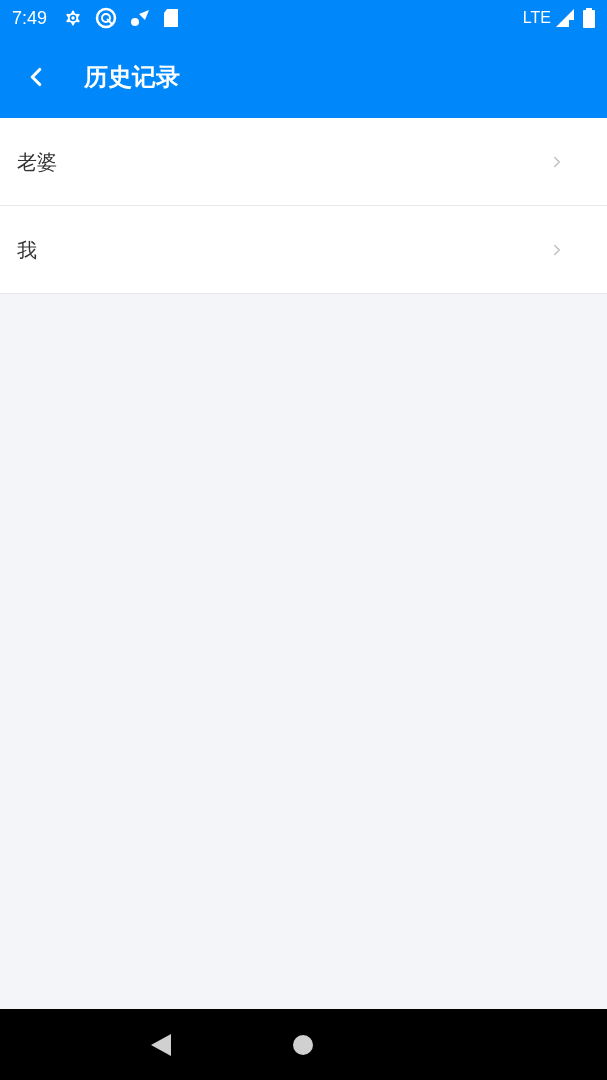 Image resolution: width=607 pixels, height=1080 pixels. What do you see at coordinates (132, 77) in the screenshot?
I see `page-title: 历史记录` at bounding box center [132, 77].